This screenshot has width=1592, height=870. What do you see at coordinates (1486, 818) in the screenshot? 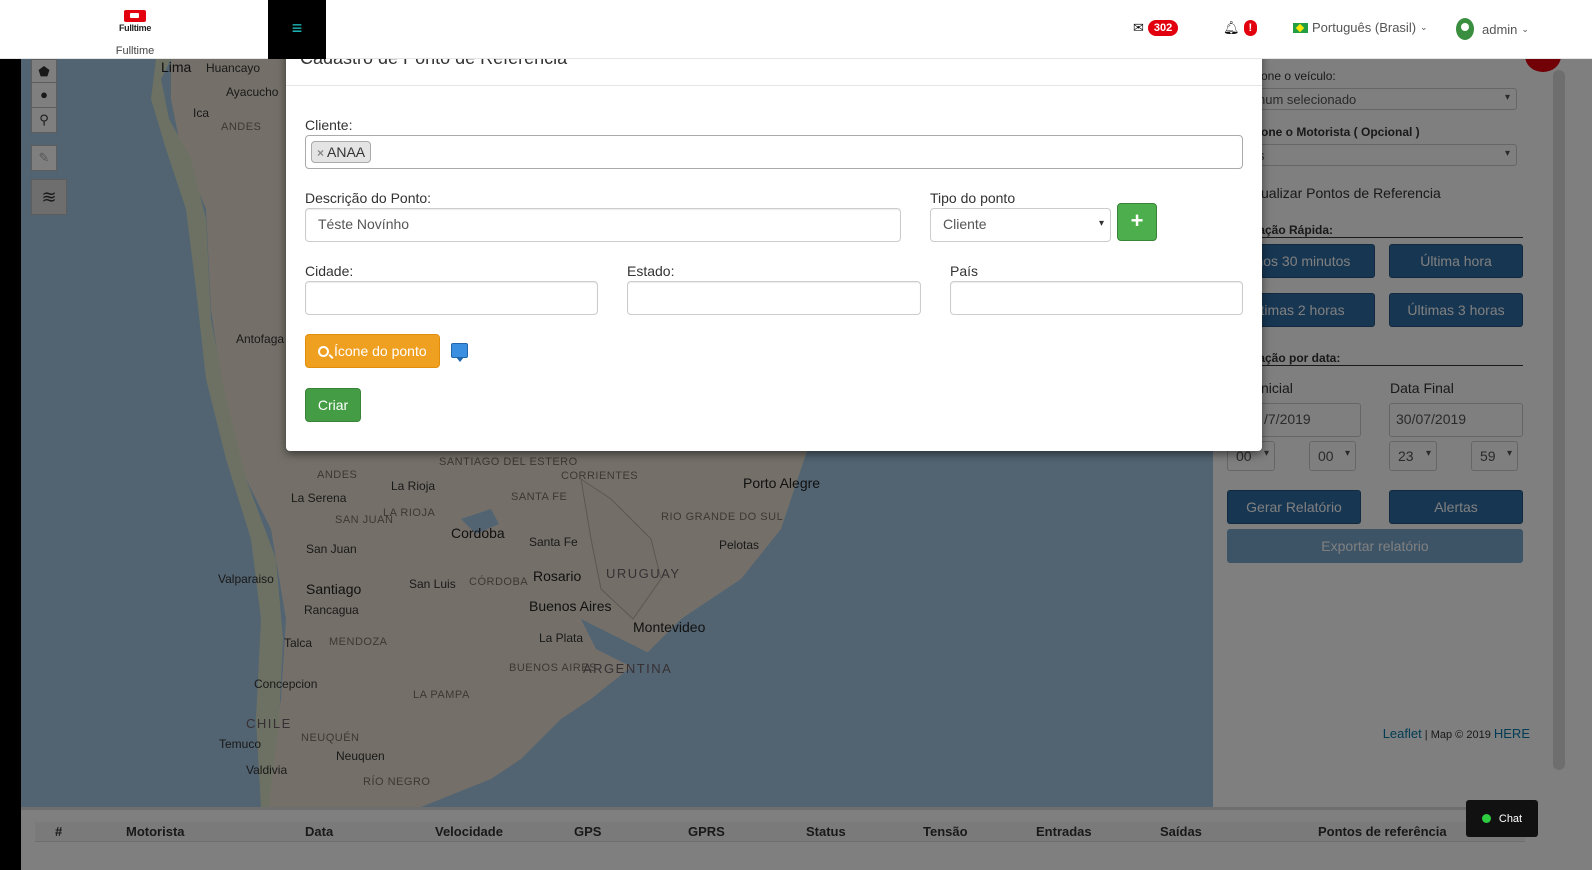
I see `online-status-icon` at bounding box center [1486, 818].